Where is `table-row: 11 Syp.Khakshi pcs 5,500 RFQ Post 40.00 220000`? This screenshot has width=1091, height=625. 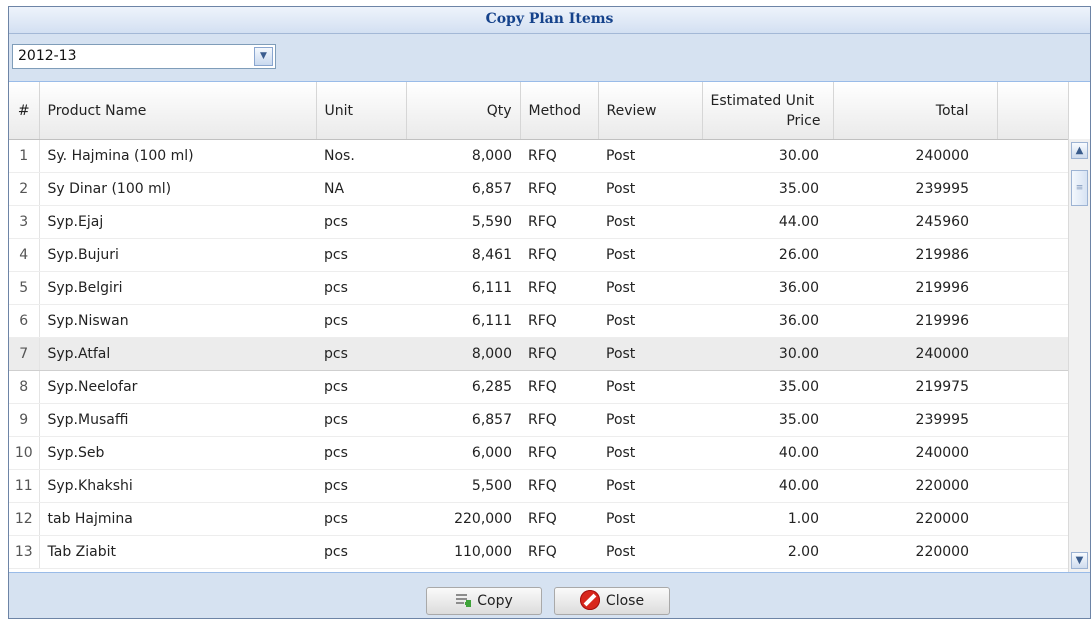
table-row: 11 Syp.Khakshi pcs 5,500 RFQ Post 40.00 220000 is located at coordinates (538, 486).